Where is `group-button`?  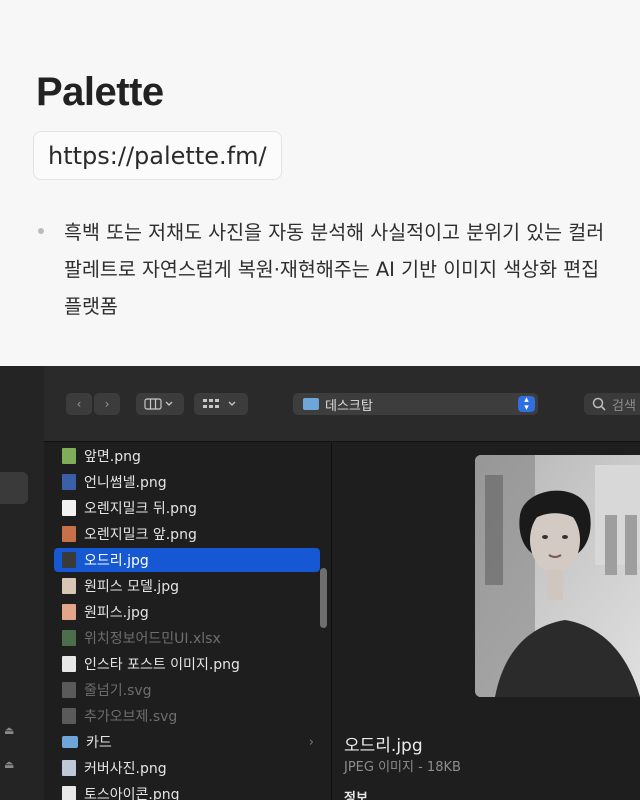 group-button is located at coordinates (221, 404).